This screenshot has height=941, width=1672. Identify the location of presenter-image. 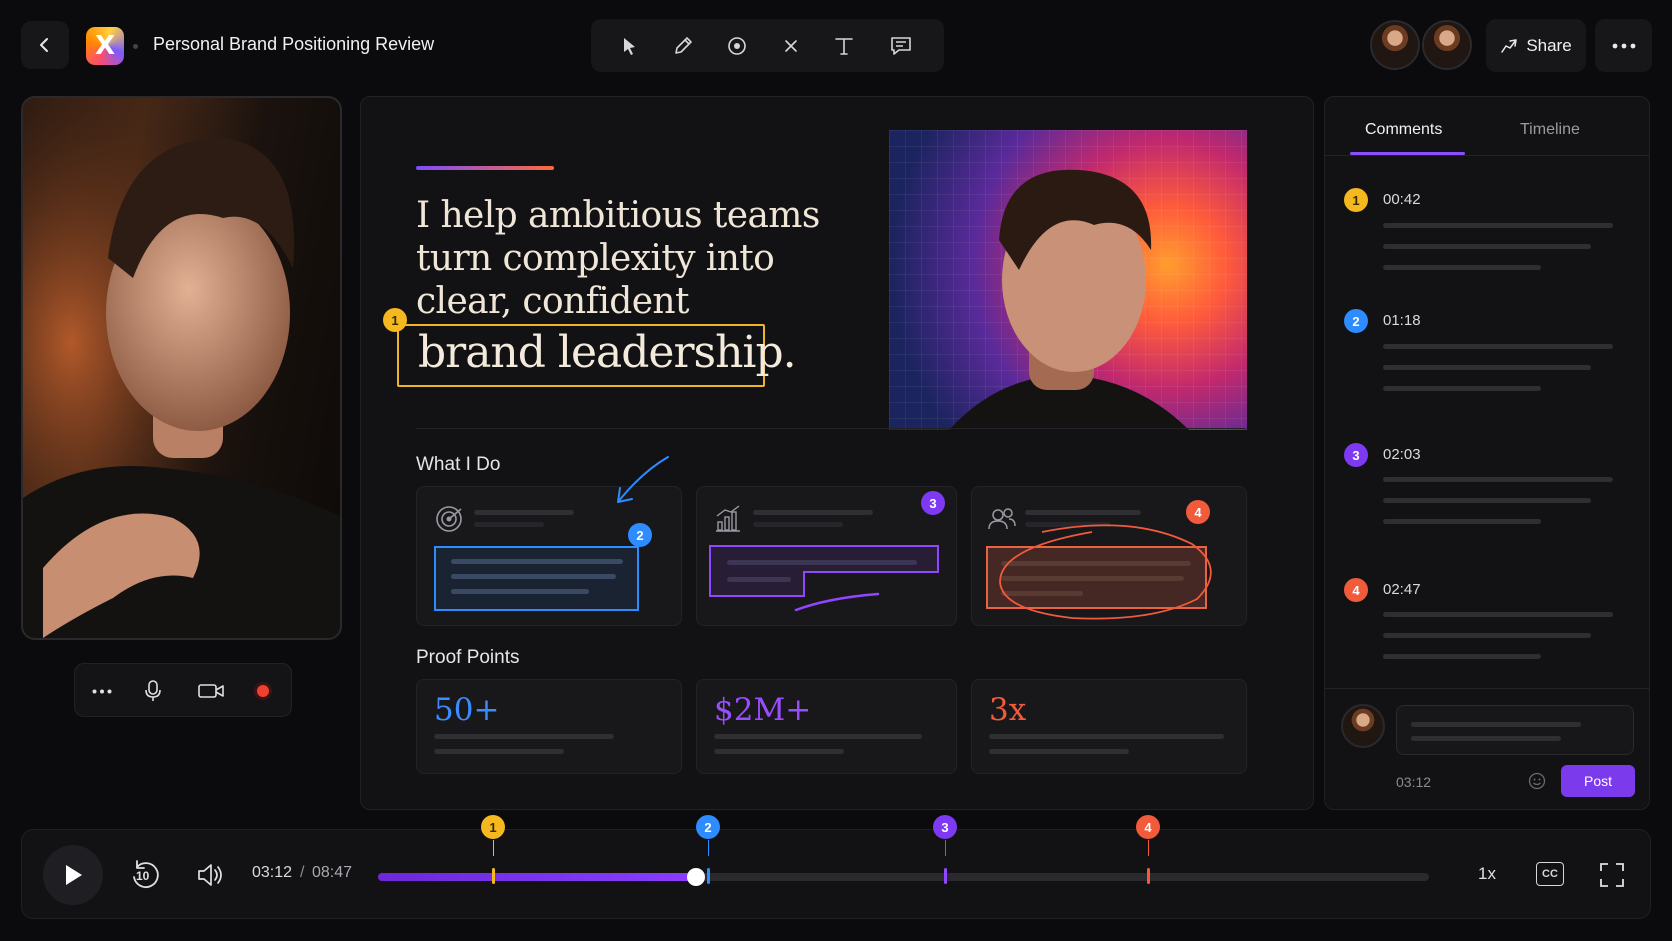
(181, 368).